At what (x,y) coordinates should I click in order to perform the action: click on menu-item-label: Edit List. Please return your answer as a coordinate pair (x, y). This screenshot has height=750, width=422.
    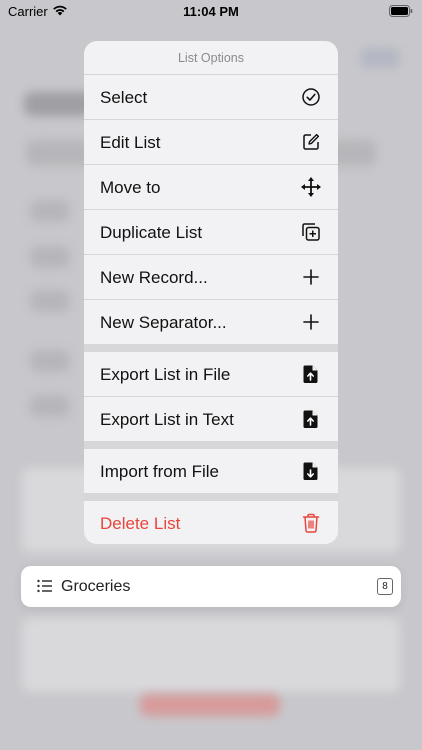
    Looking at the image, I should click on (130, 142).